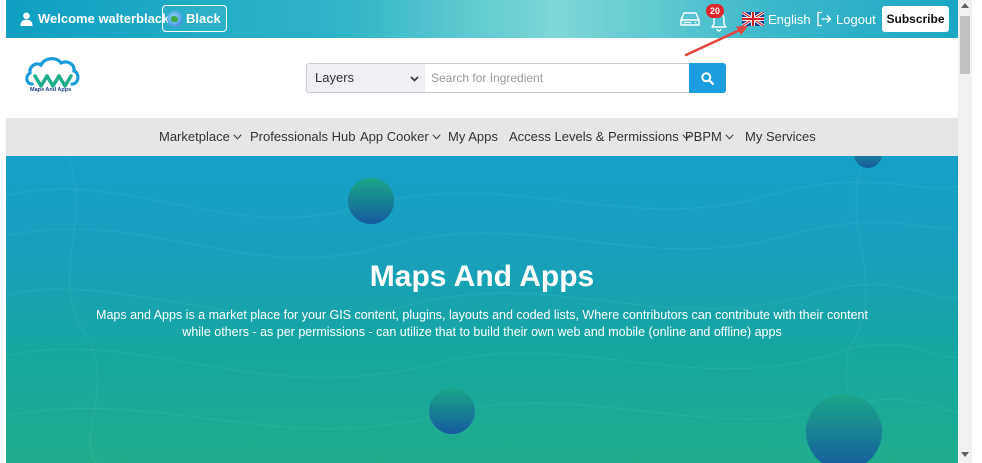  Describe the element at coordinates (915, 19) in the screenshot. I see `subscribe-button: Subscribe` at that location.